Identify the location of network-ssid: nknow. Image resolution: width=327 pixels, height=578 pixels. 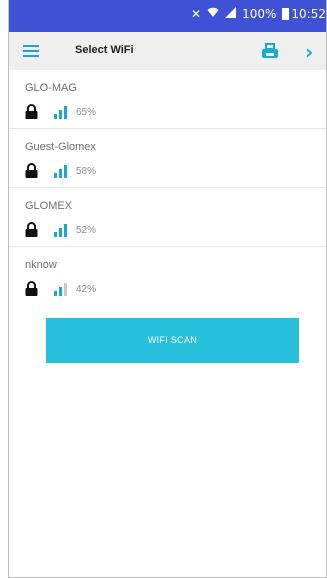
(41, 265).